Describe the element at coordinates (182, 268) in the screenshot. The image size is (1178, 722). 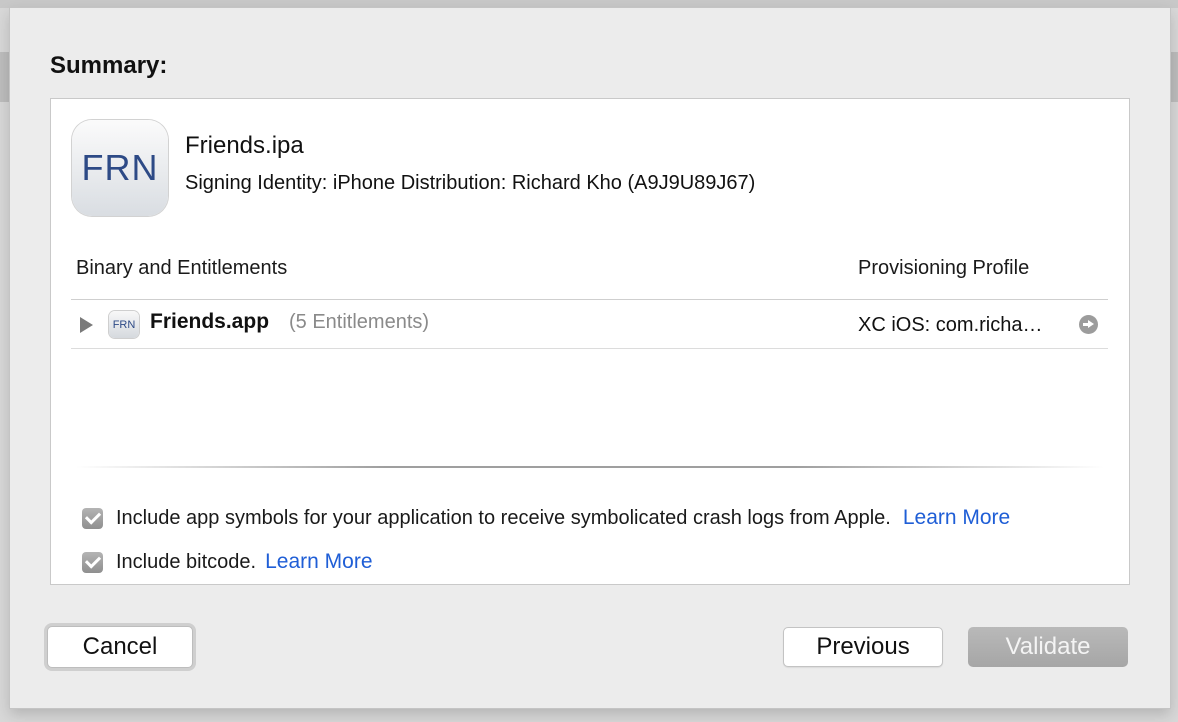
I see `column-header-binary: Binary and Entitlements` at that location.